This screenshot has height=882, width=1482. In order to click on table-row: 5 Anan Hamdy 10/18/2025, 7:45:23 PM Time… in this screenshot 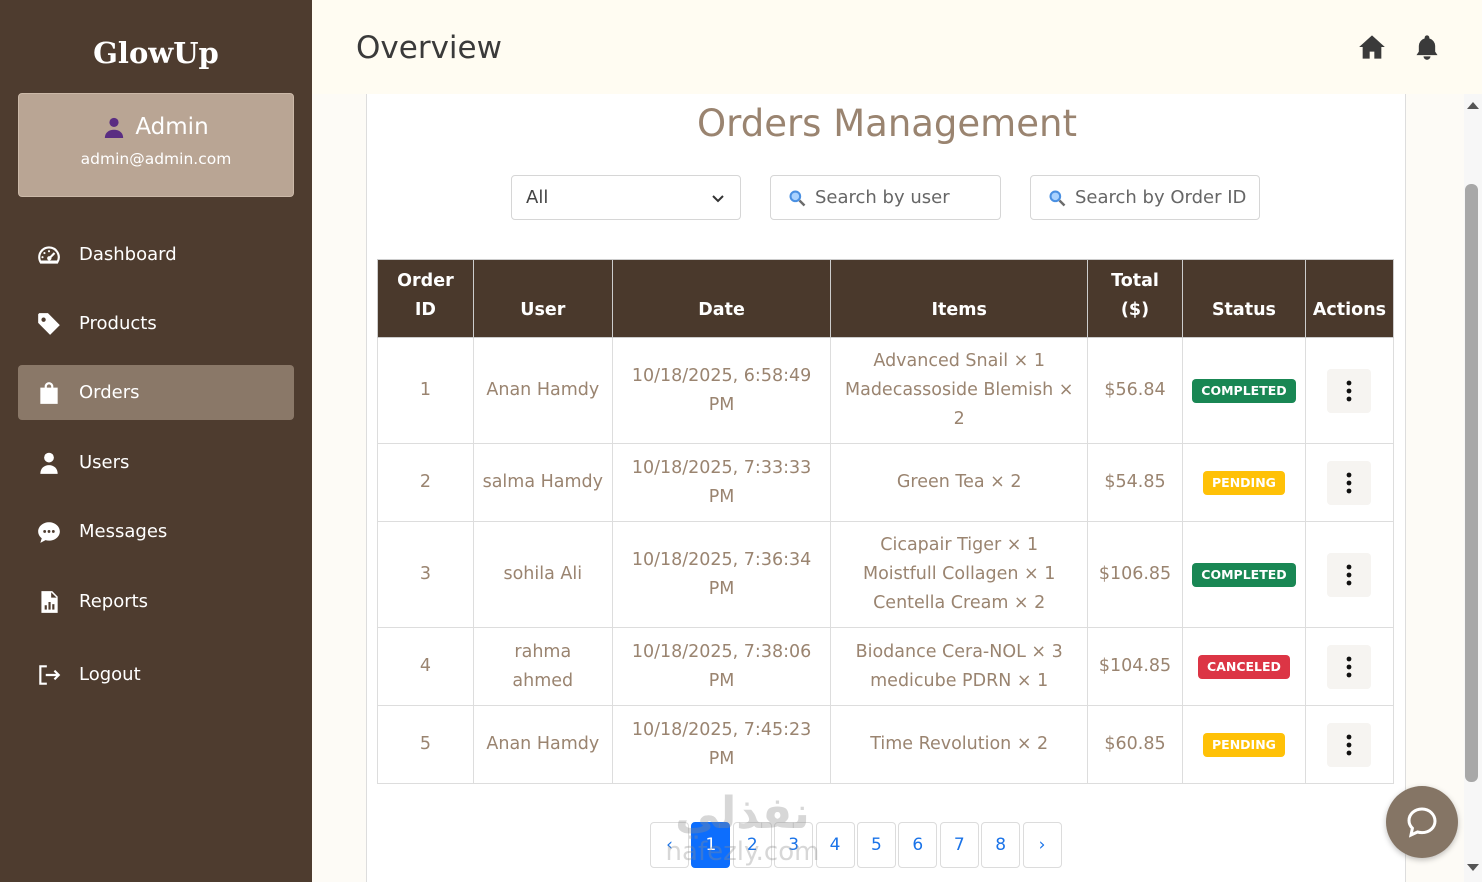, I will do `click(886, 744)`.